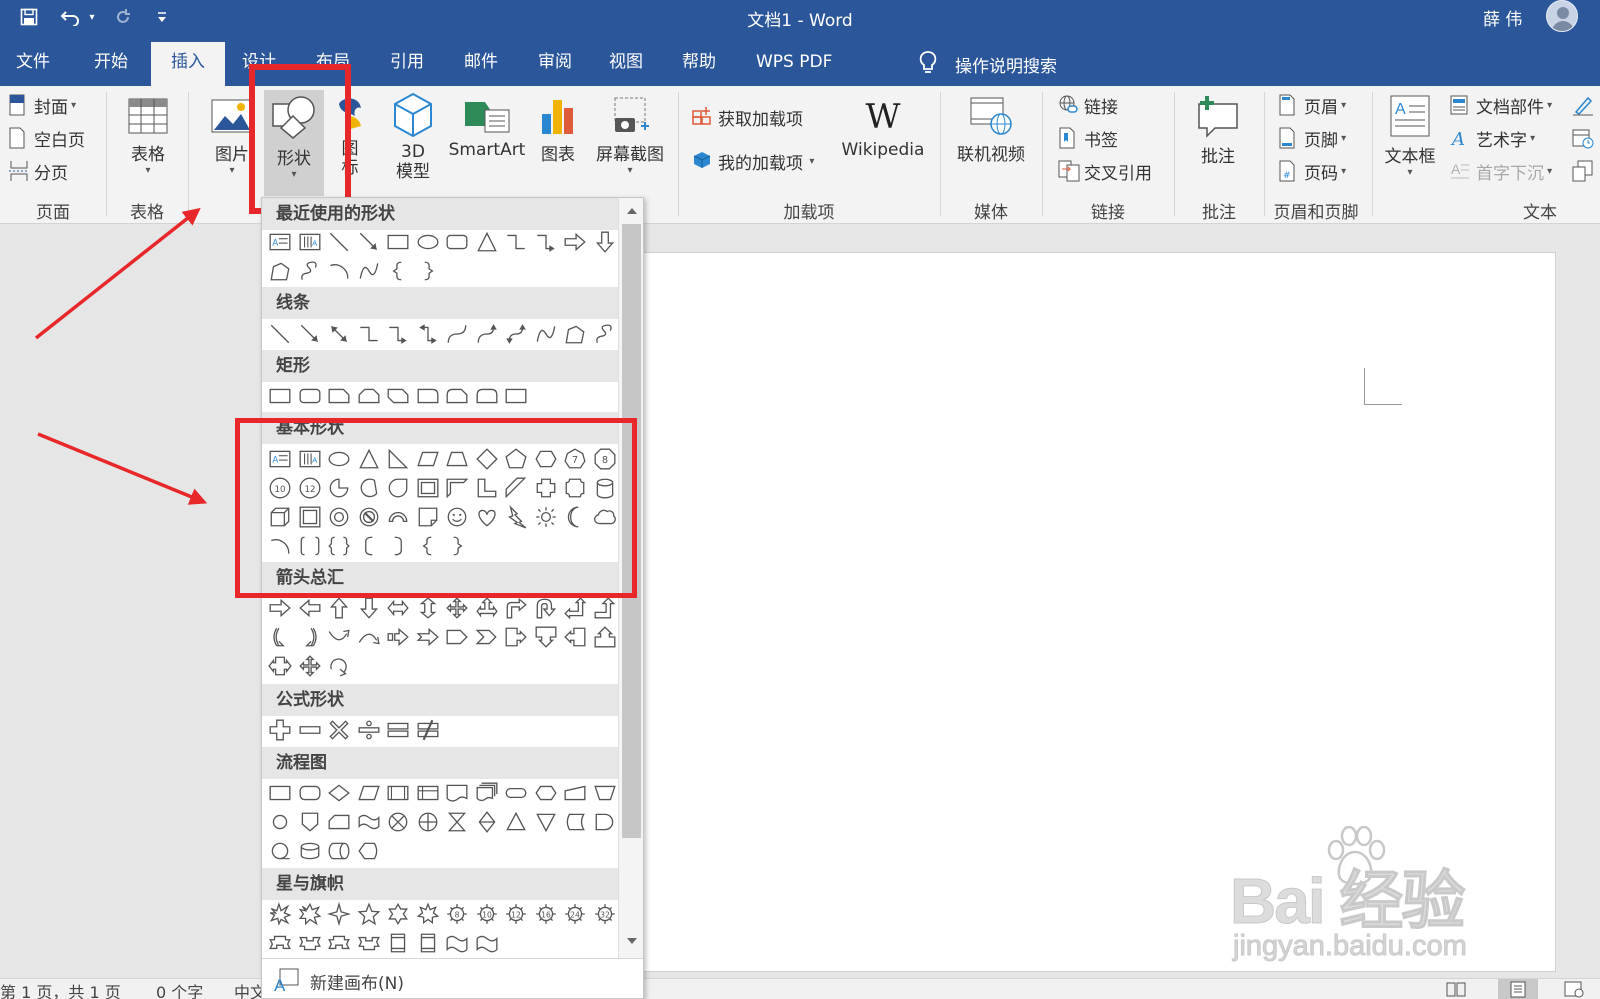 The height and width of the screenshot is (999, 1600). Describe the element at coordinates (457, 637) in the screenshot. I see `shape-pentagon-icon` at that location.